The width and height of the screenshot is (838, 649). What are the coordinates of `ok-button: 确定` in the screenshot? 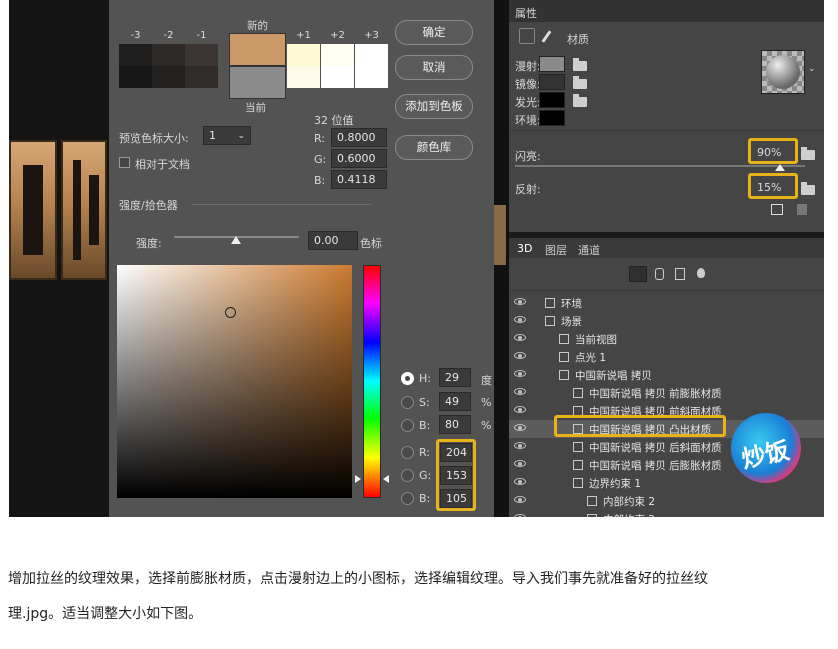 It's located at (434, 32).